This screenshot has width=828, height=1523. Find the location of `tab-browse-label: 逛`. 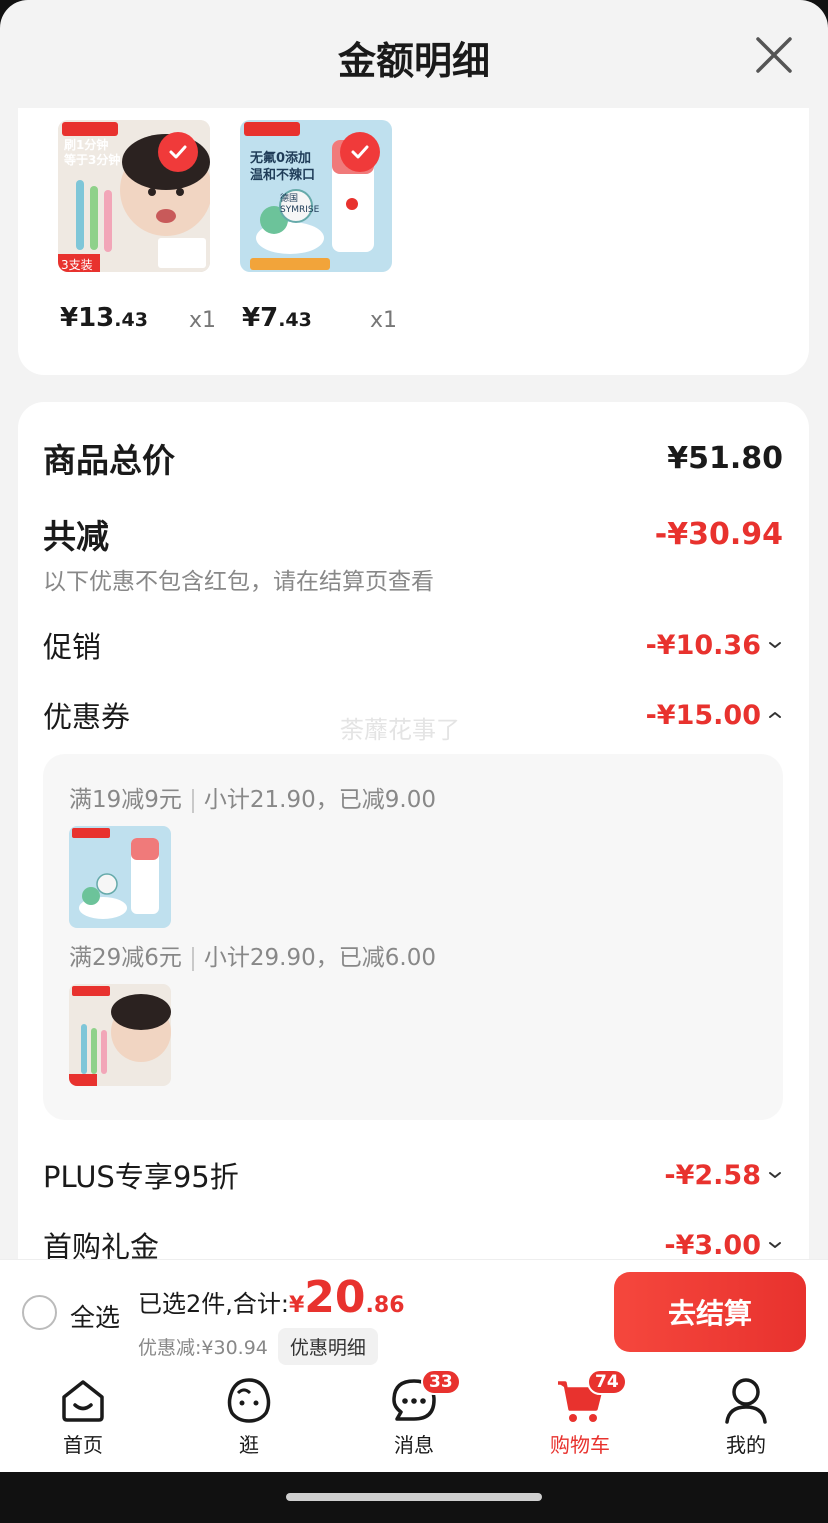

tab-browse-label: 逛 is located at coordinates (249, 1445).